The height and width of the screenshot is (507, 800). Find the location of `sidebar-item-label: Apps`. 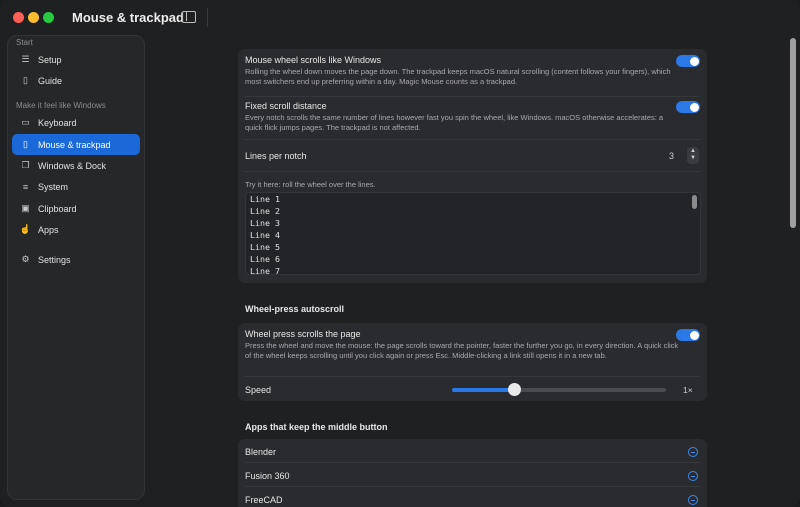

sidebar-item-label: Apps is located at coordinates (48, 229).